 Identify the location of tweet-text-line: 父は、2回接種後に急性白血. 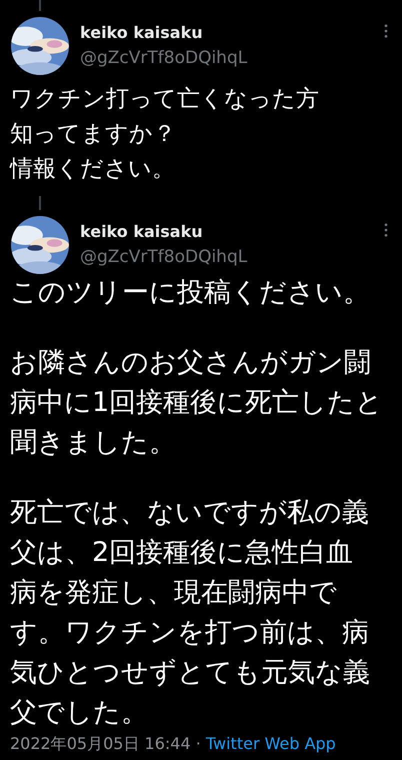
(182, 553).